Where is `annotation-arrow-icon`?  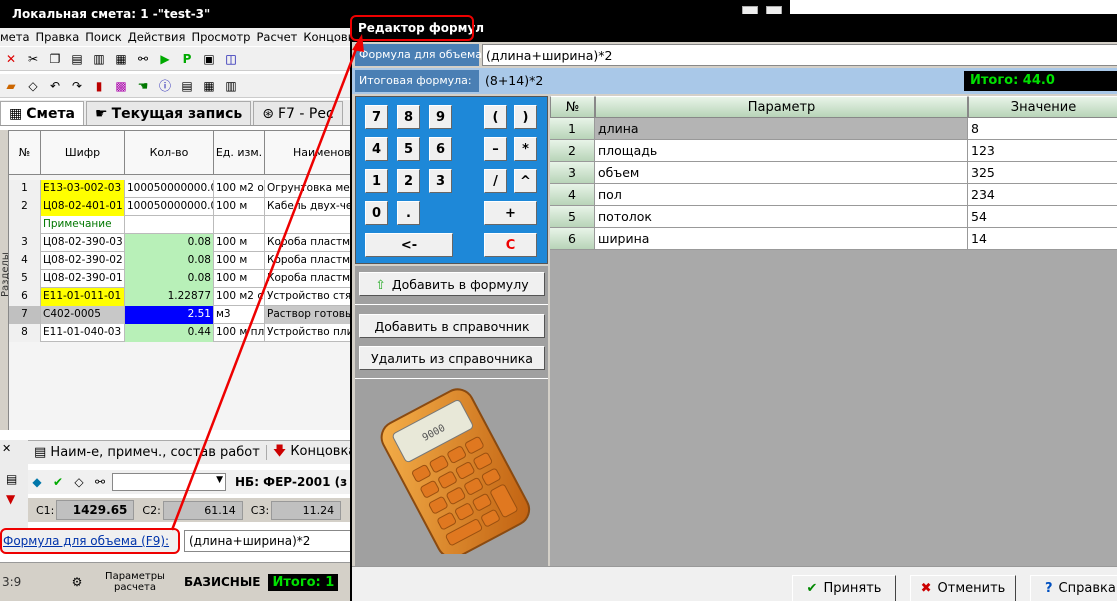
annotation-arrow-icon is located at coordinates (267, 282).